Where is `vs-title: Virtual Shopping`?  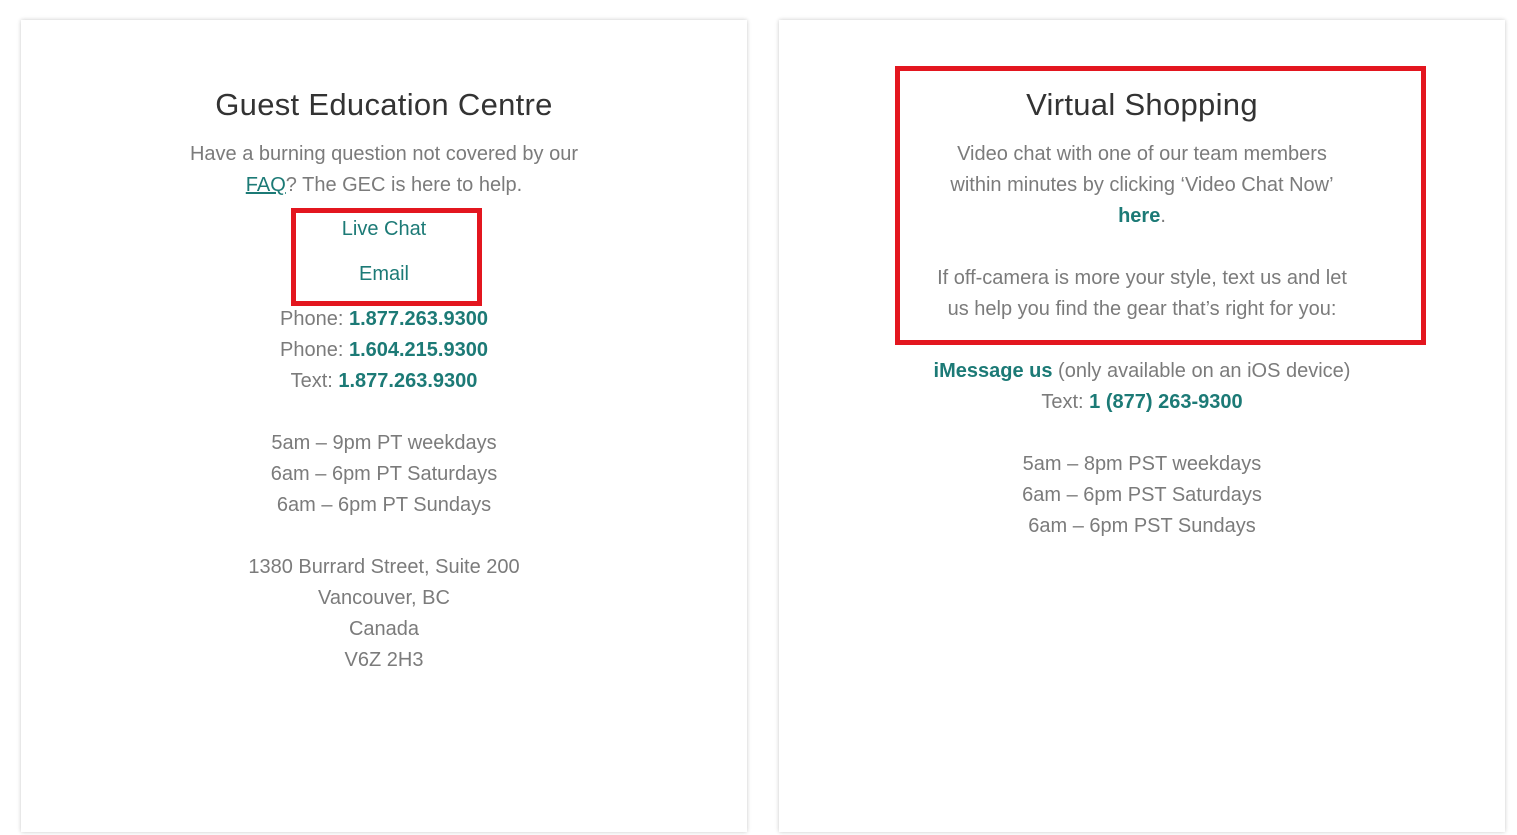 vs-title: Virtual Shopping is located at coordinates (1142, 104).